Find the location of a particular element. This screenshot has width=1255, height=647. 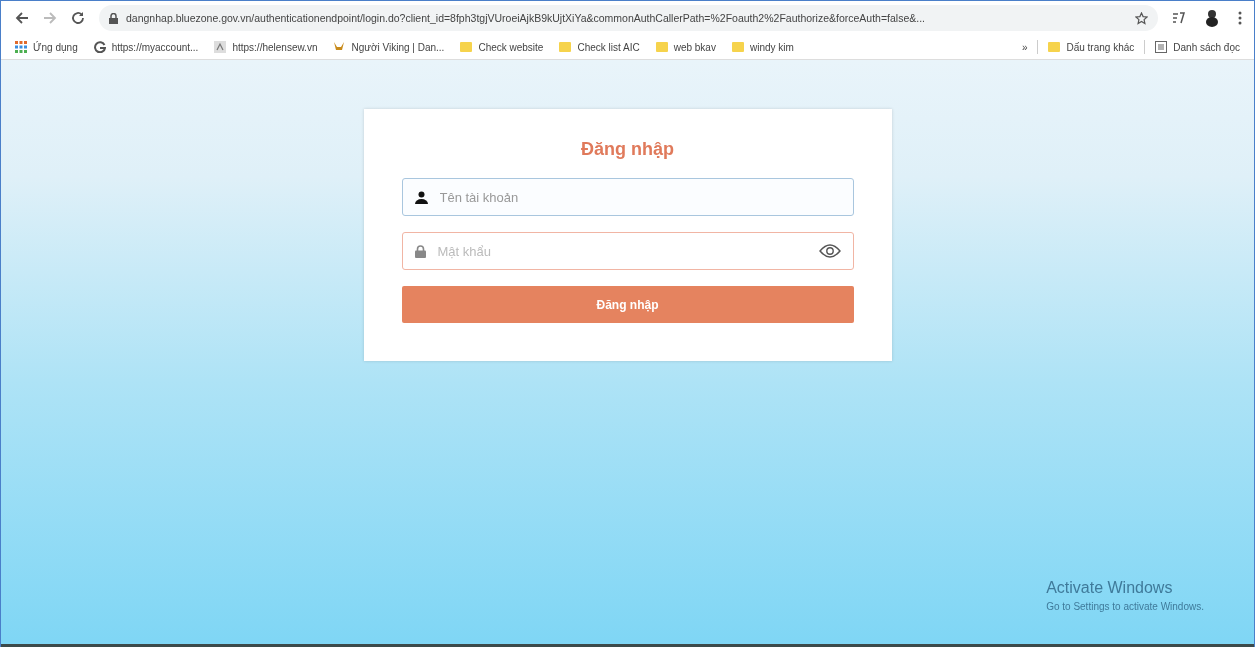

apps-grid-icon is located at coordinates (21, 47).